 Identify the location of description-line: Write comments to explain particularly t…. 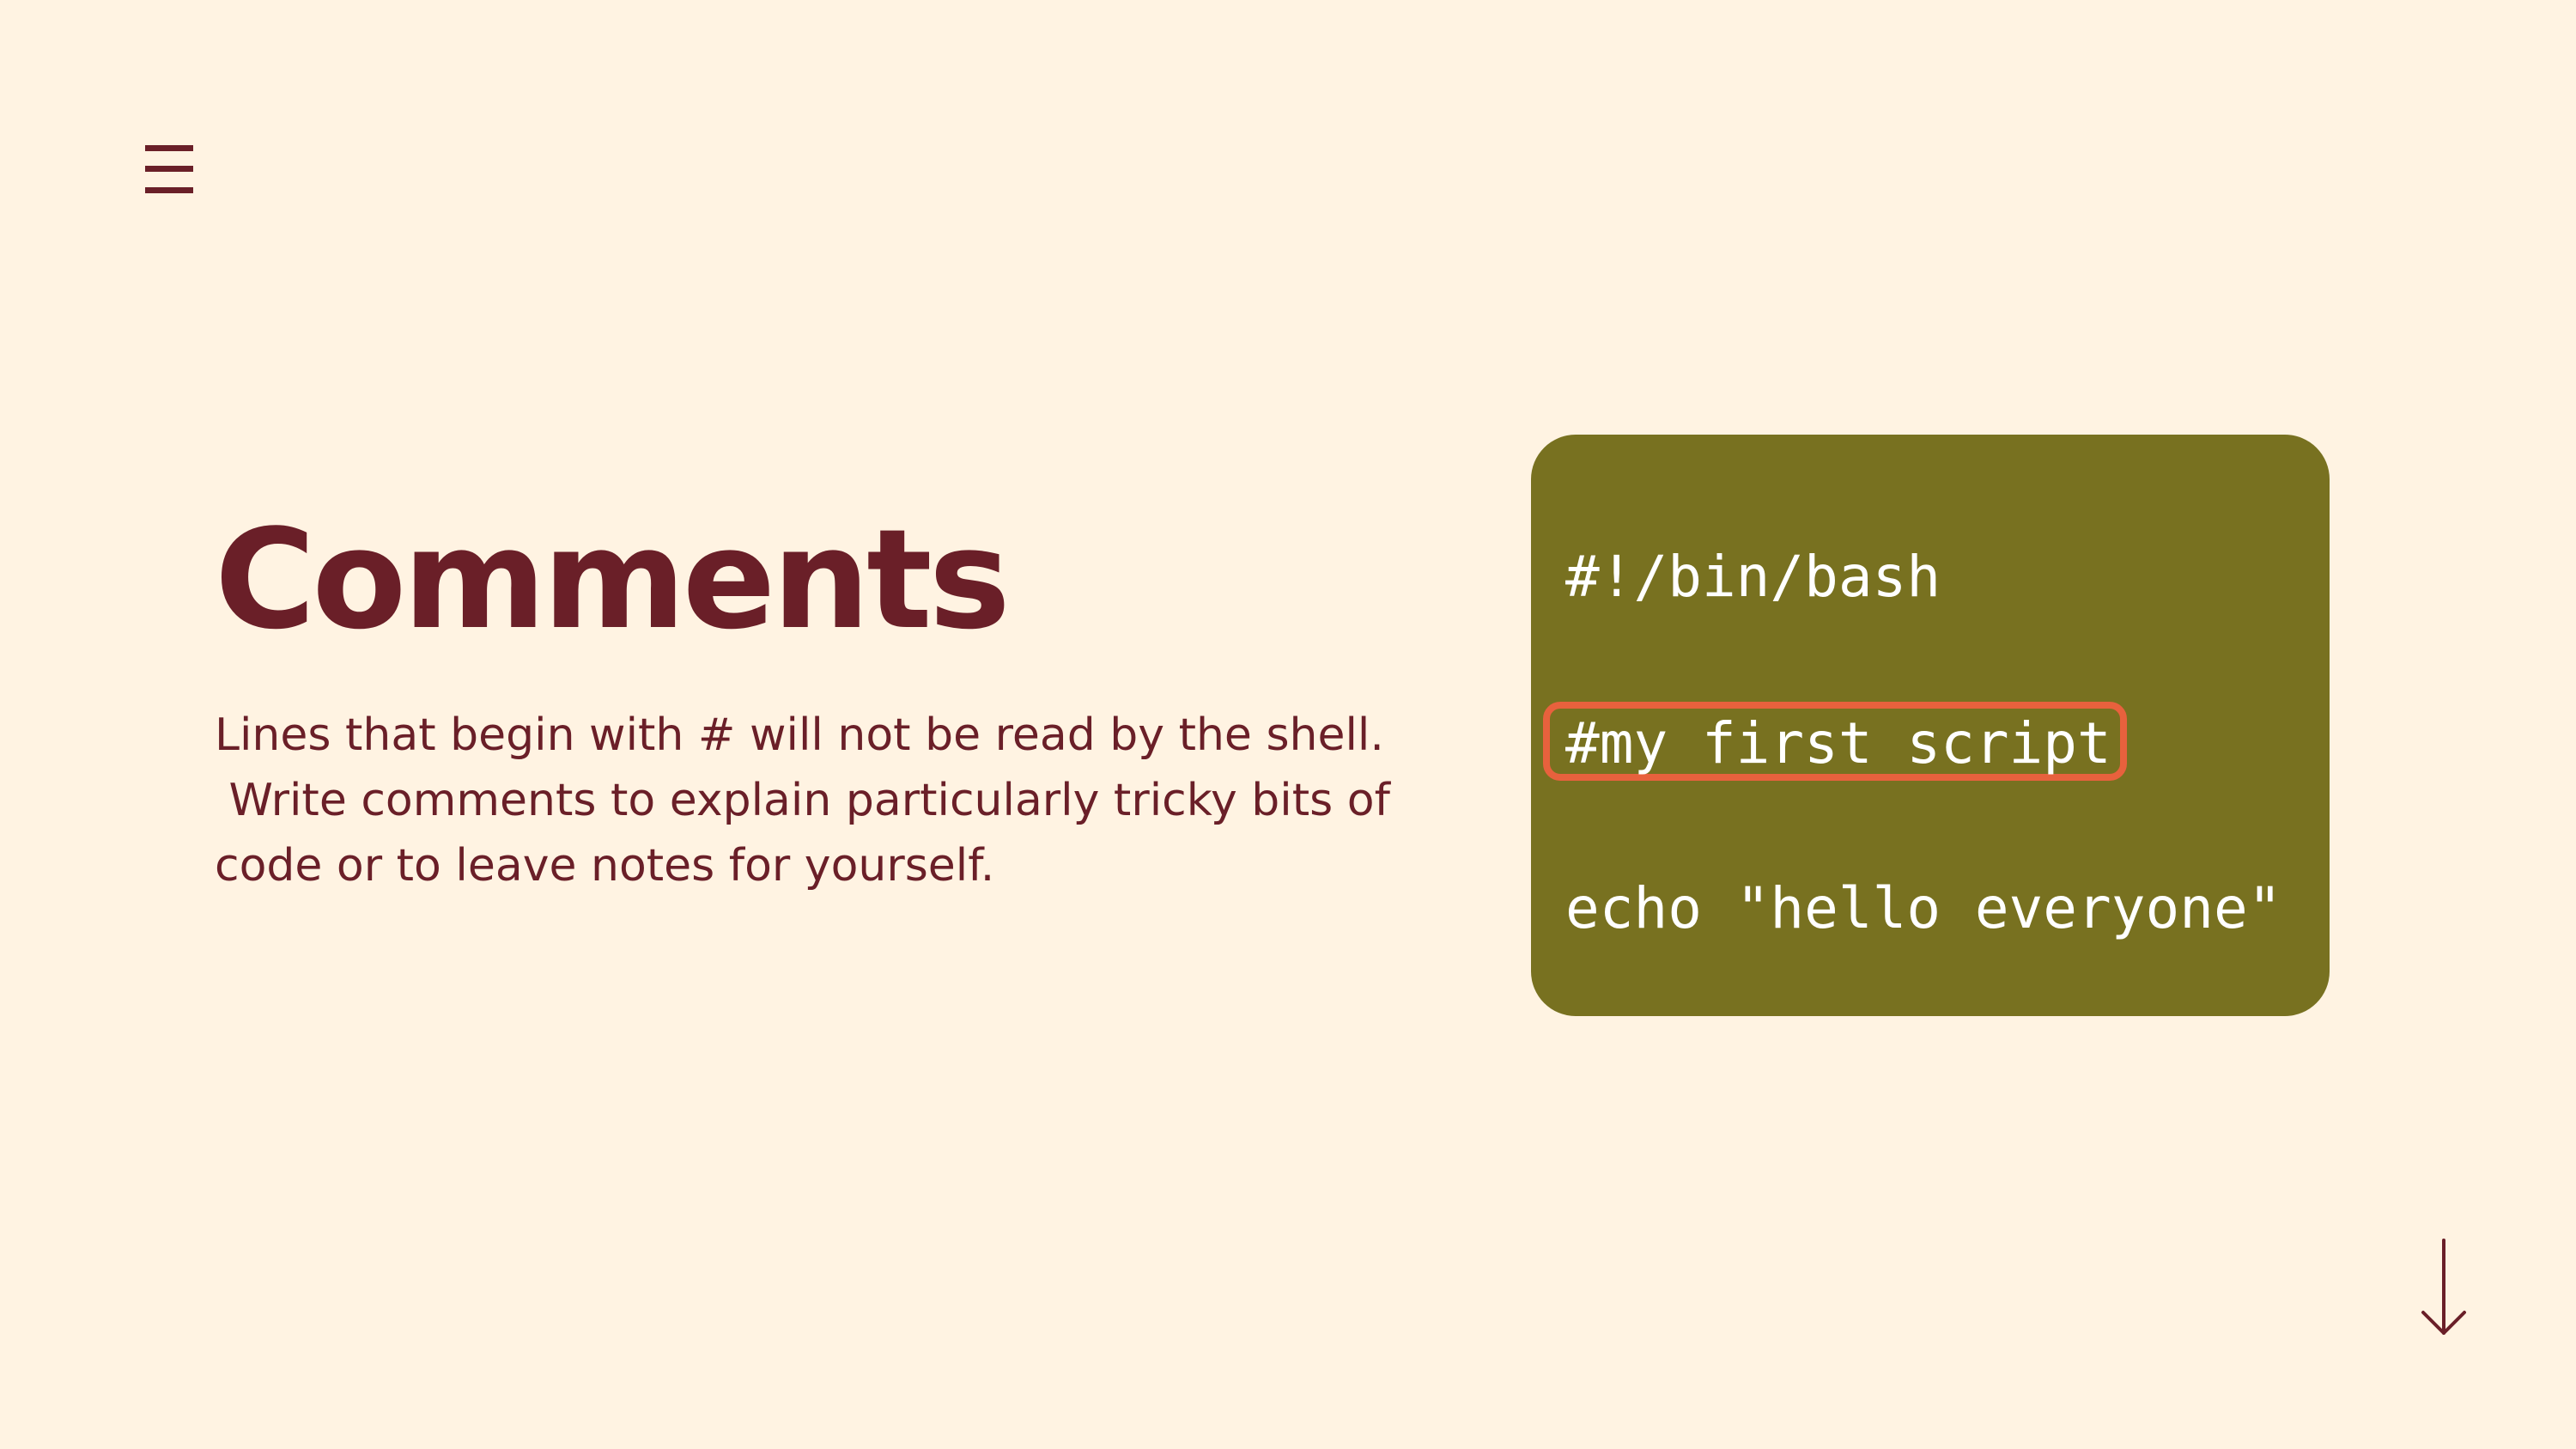
(802, 800).